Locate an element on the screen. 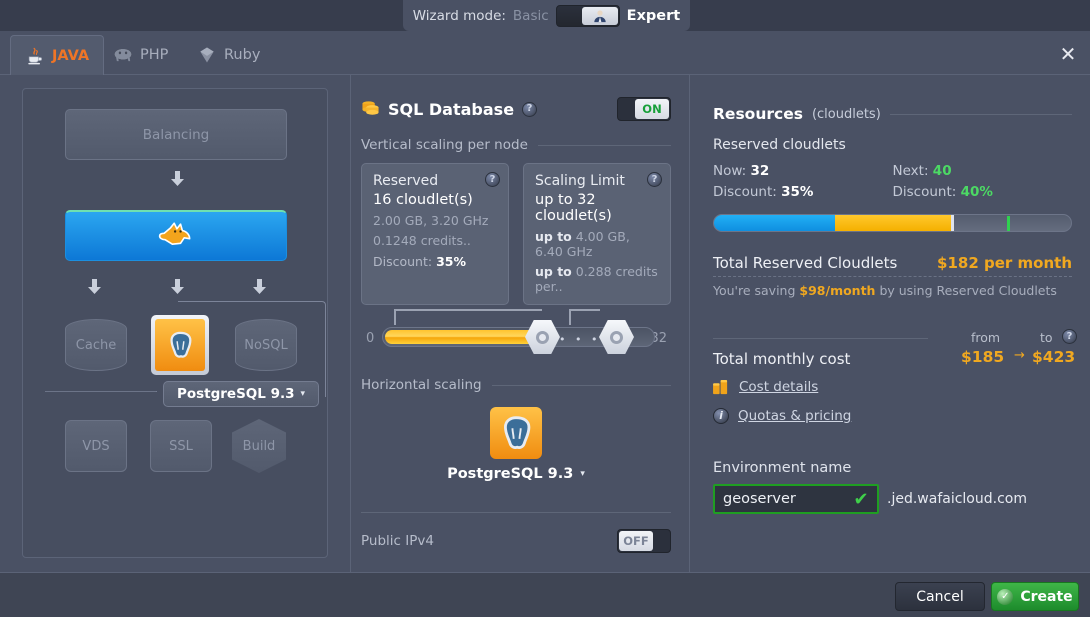 The width and height of the screenshot is (1090, 617). slider-handle-limit is located at coordinates (616, 337).